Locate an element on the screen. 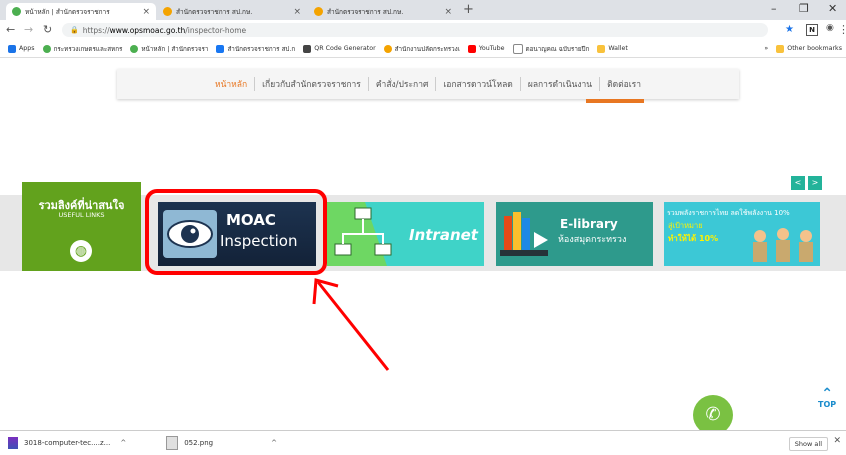 Image resolution: width=846 pixels, height=455 pixels. nav-orders: คำสั่ง/ประกาศ is located at coordinates (401, 84).